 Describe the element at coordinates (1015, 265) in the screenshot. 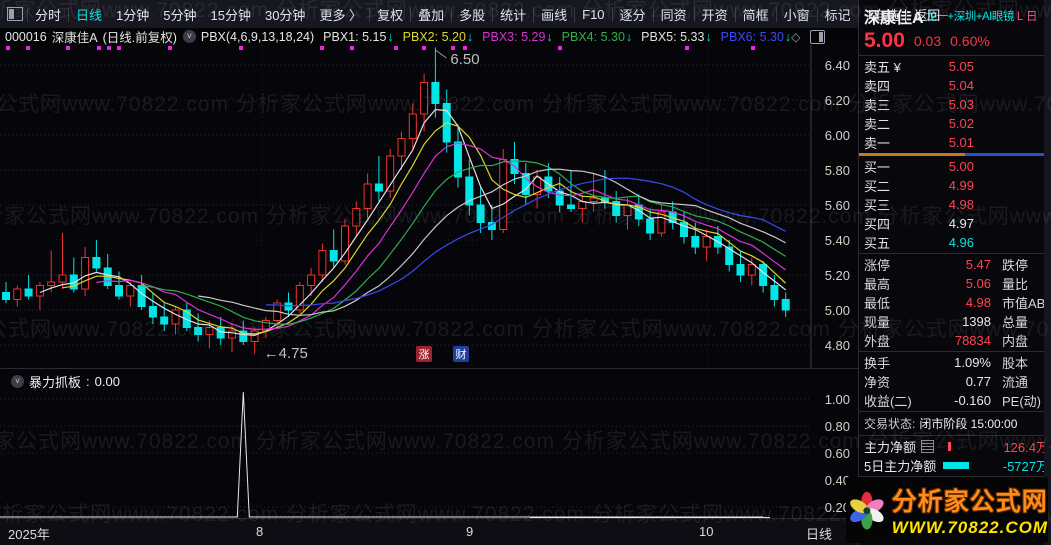

I see `stat-label: 跌停` at that location.